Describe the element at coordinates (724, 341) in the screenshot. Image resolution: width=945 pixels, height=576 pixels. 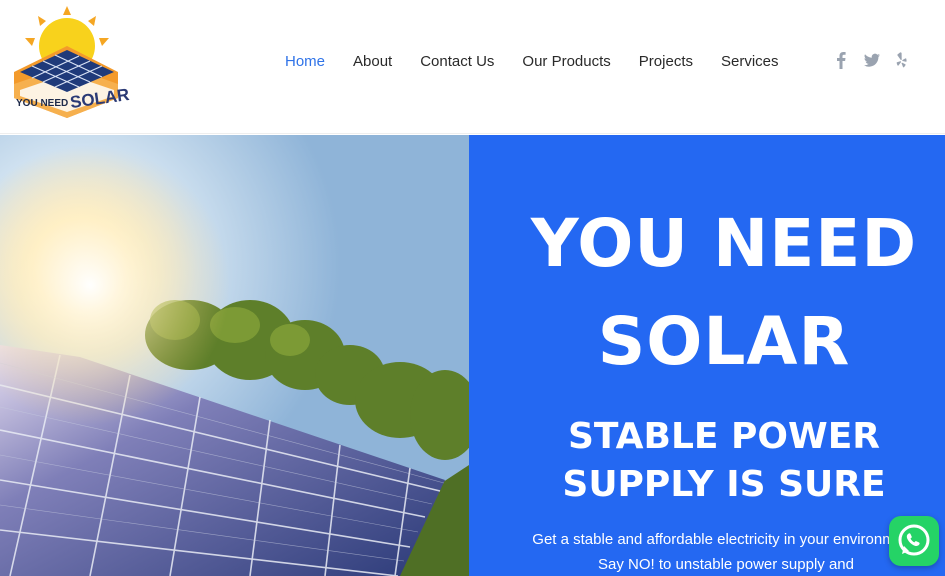
I see `hero-title-line-2: SOLAR` at that location.